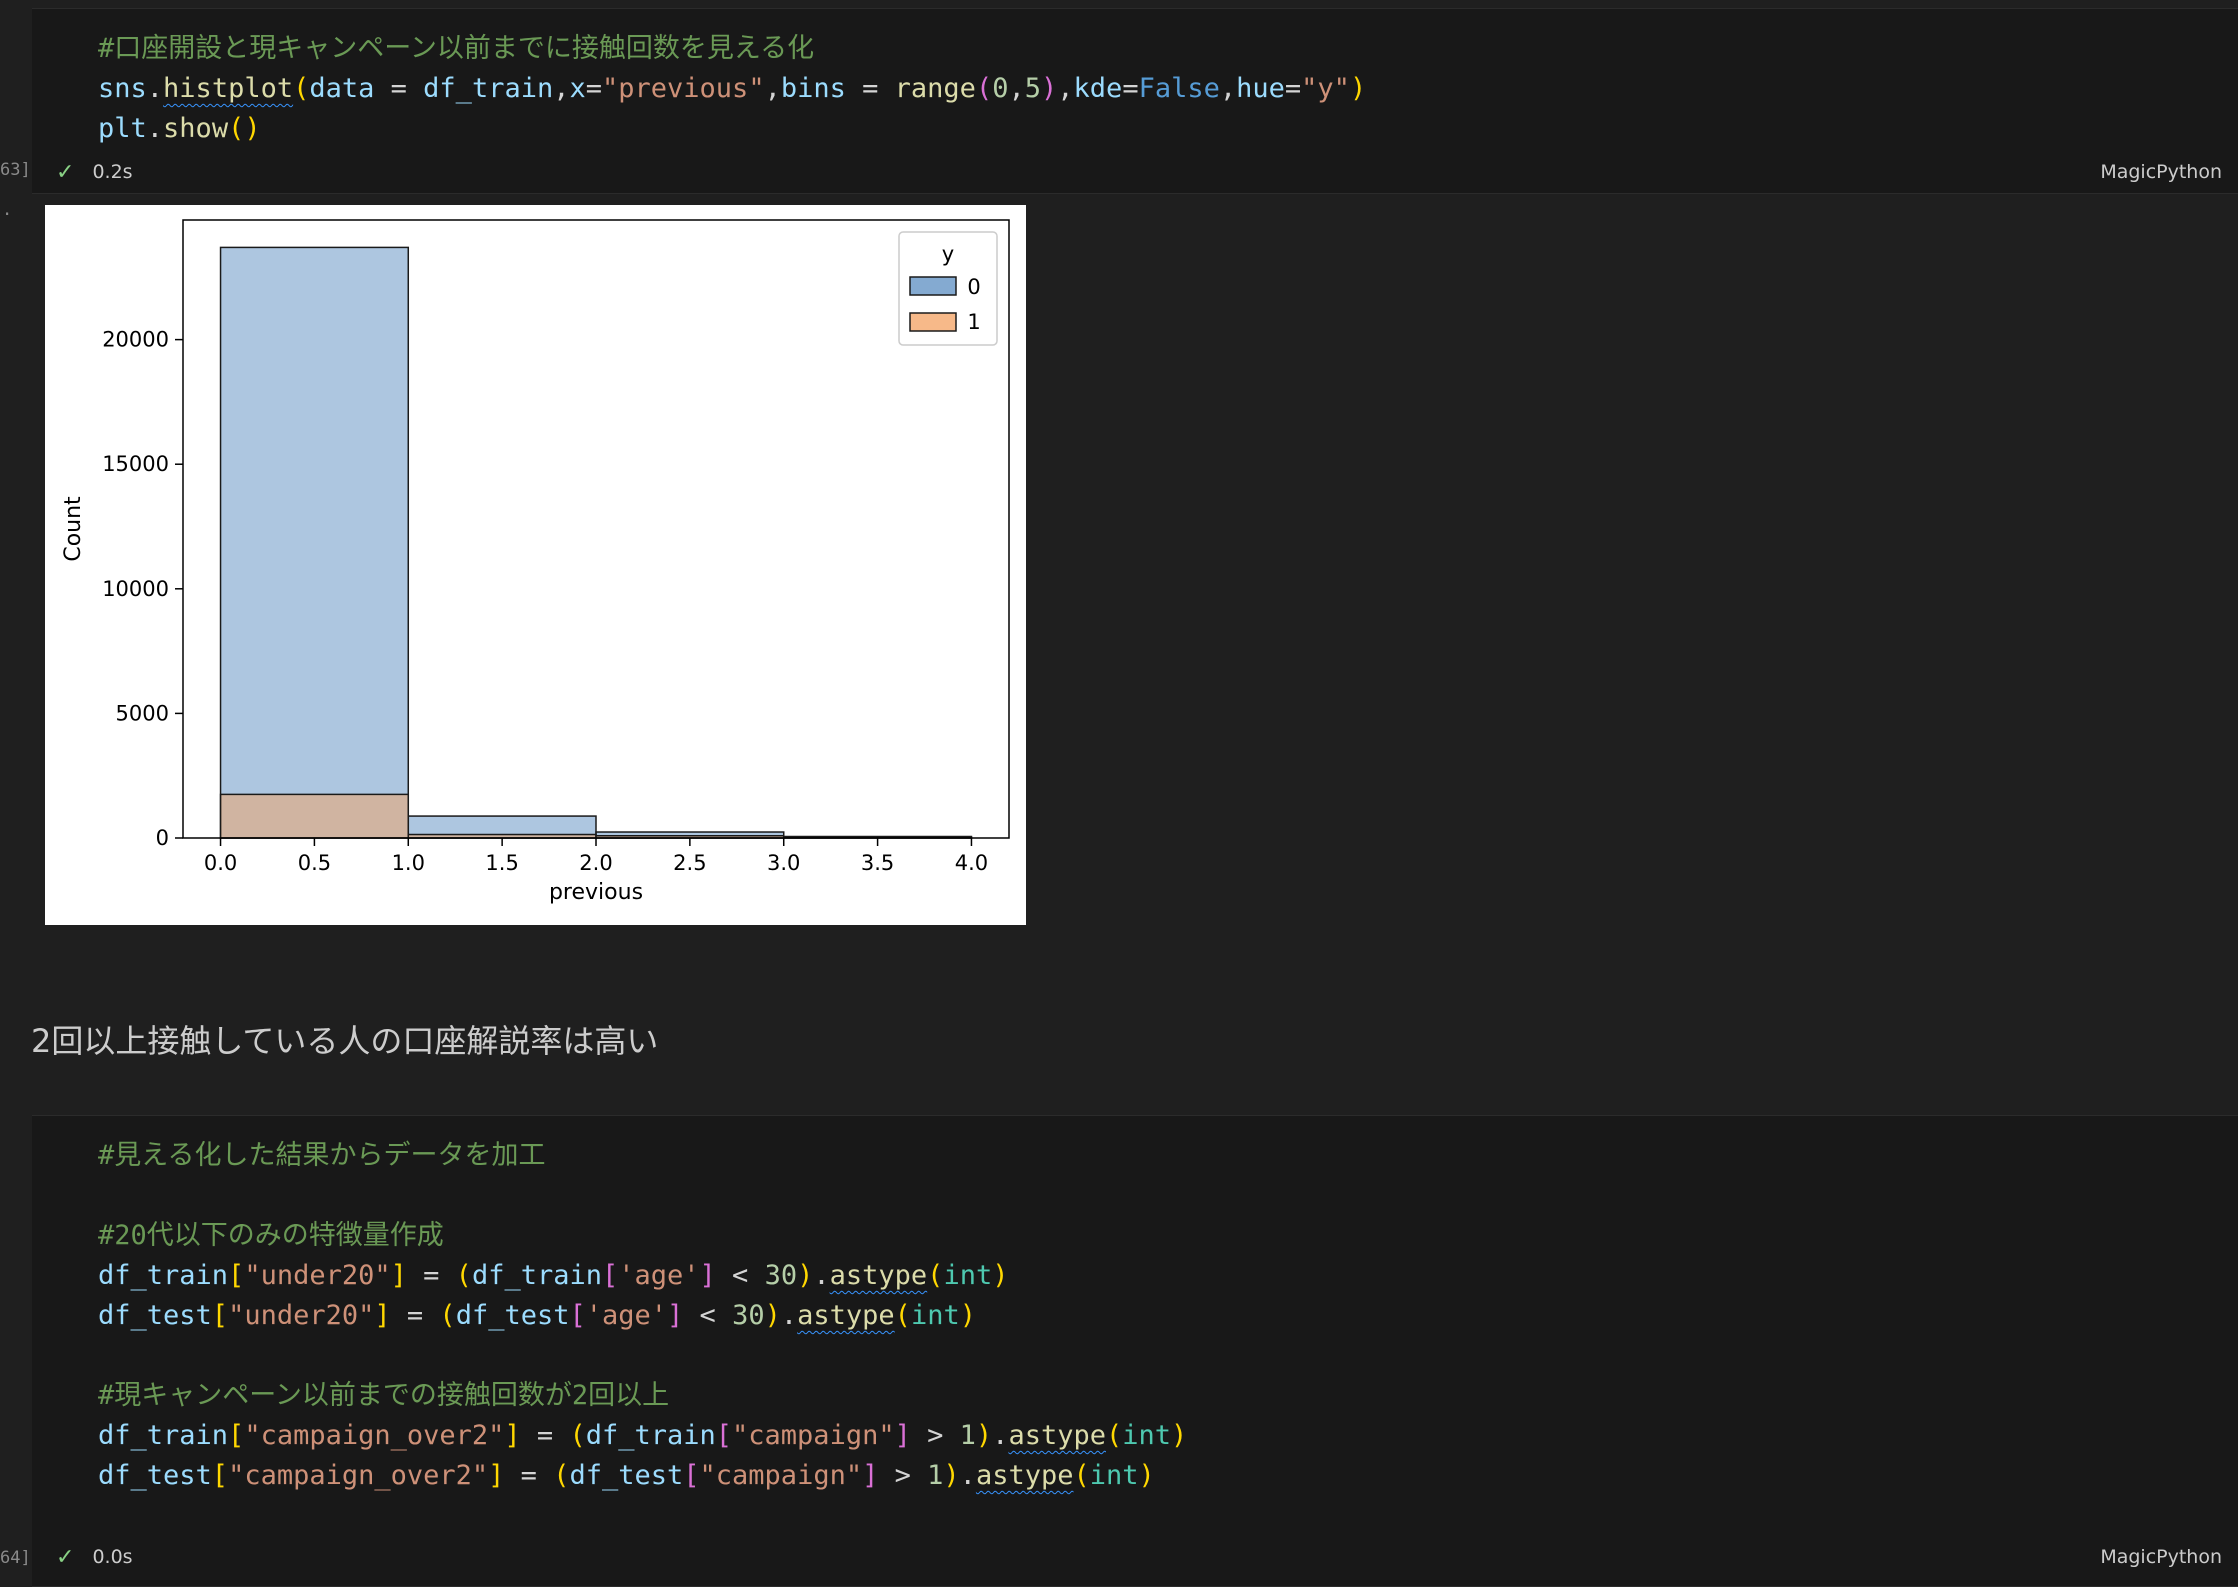 The image size is (2238, 1587). Describe the element at coordinates (135, 340) in the screenshot. I see `y-tick-label: 20000` at that location.